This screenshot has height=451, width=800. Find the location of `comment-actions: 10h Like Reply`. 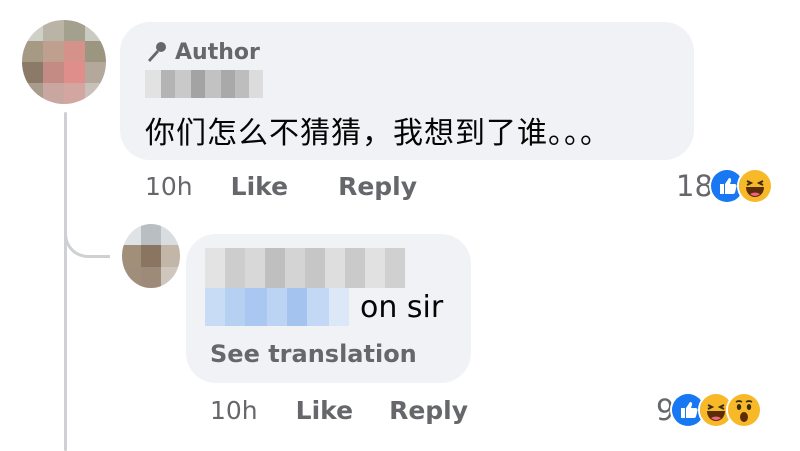

comment-actions: 10h Like Reply is located at coordinates (281, 186).